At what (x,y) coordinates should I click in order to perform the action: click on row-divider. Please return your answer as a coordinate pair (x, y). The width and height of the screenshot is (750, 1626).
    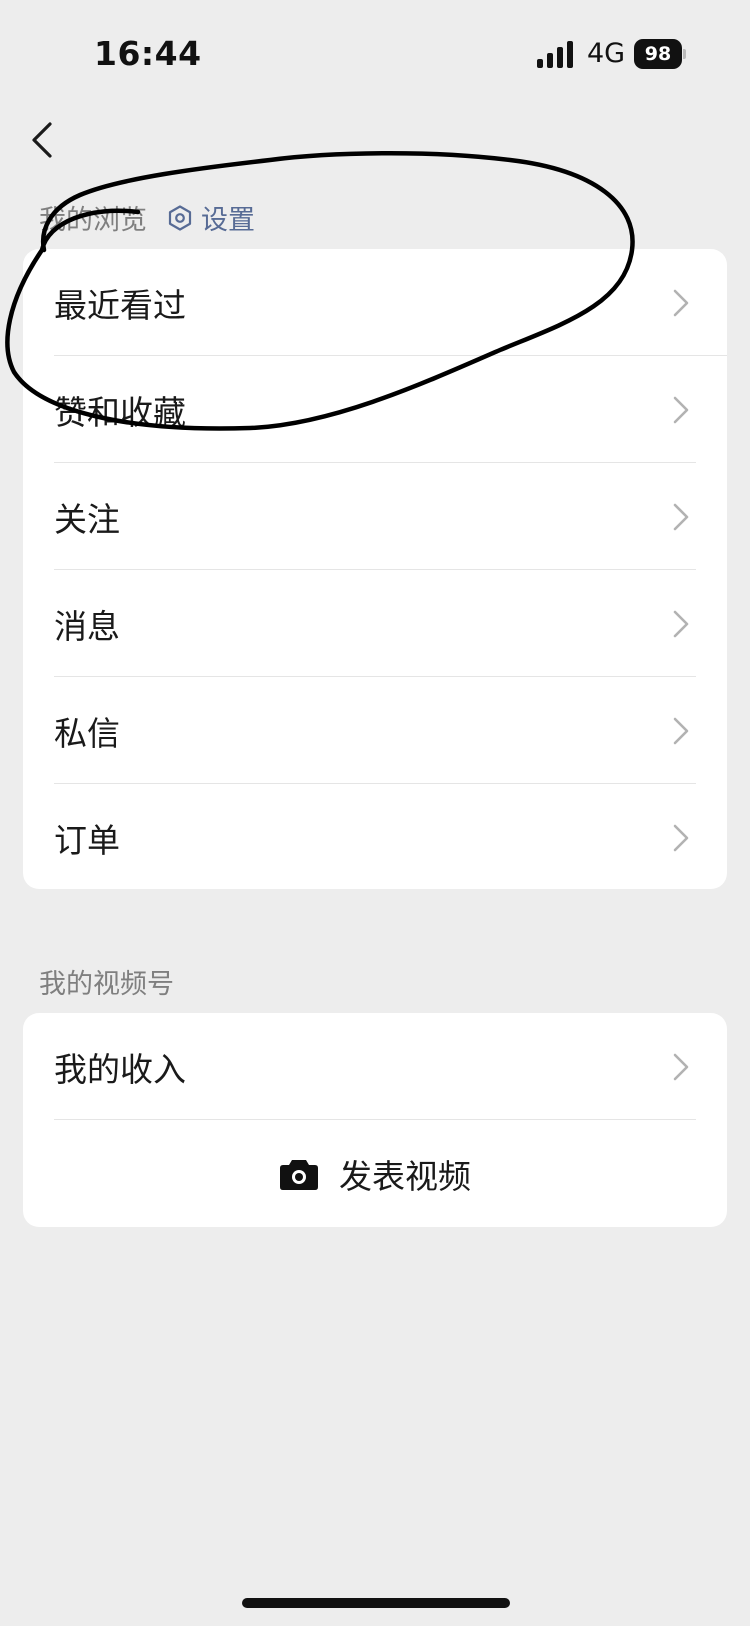
    Looking at the image, I should click on (375, 1119).